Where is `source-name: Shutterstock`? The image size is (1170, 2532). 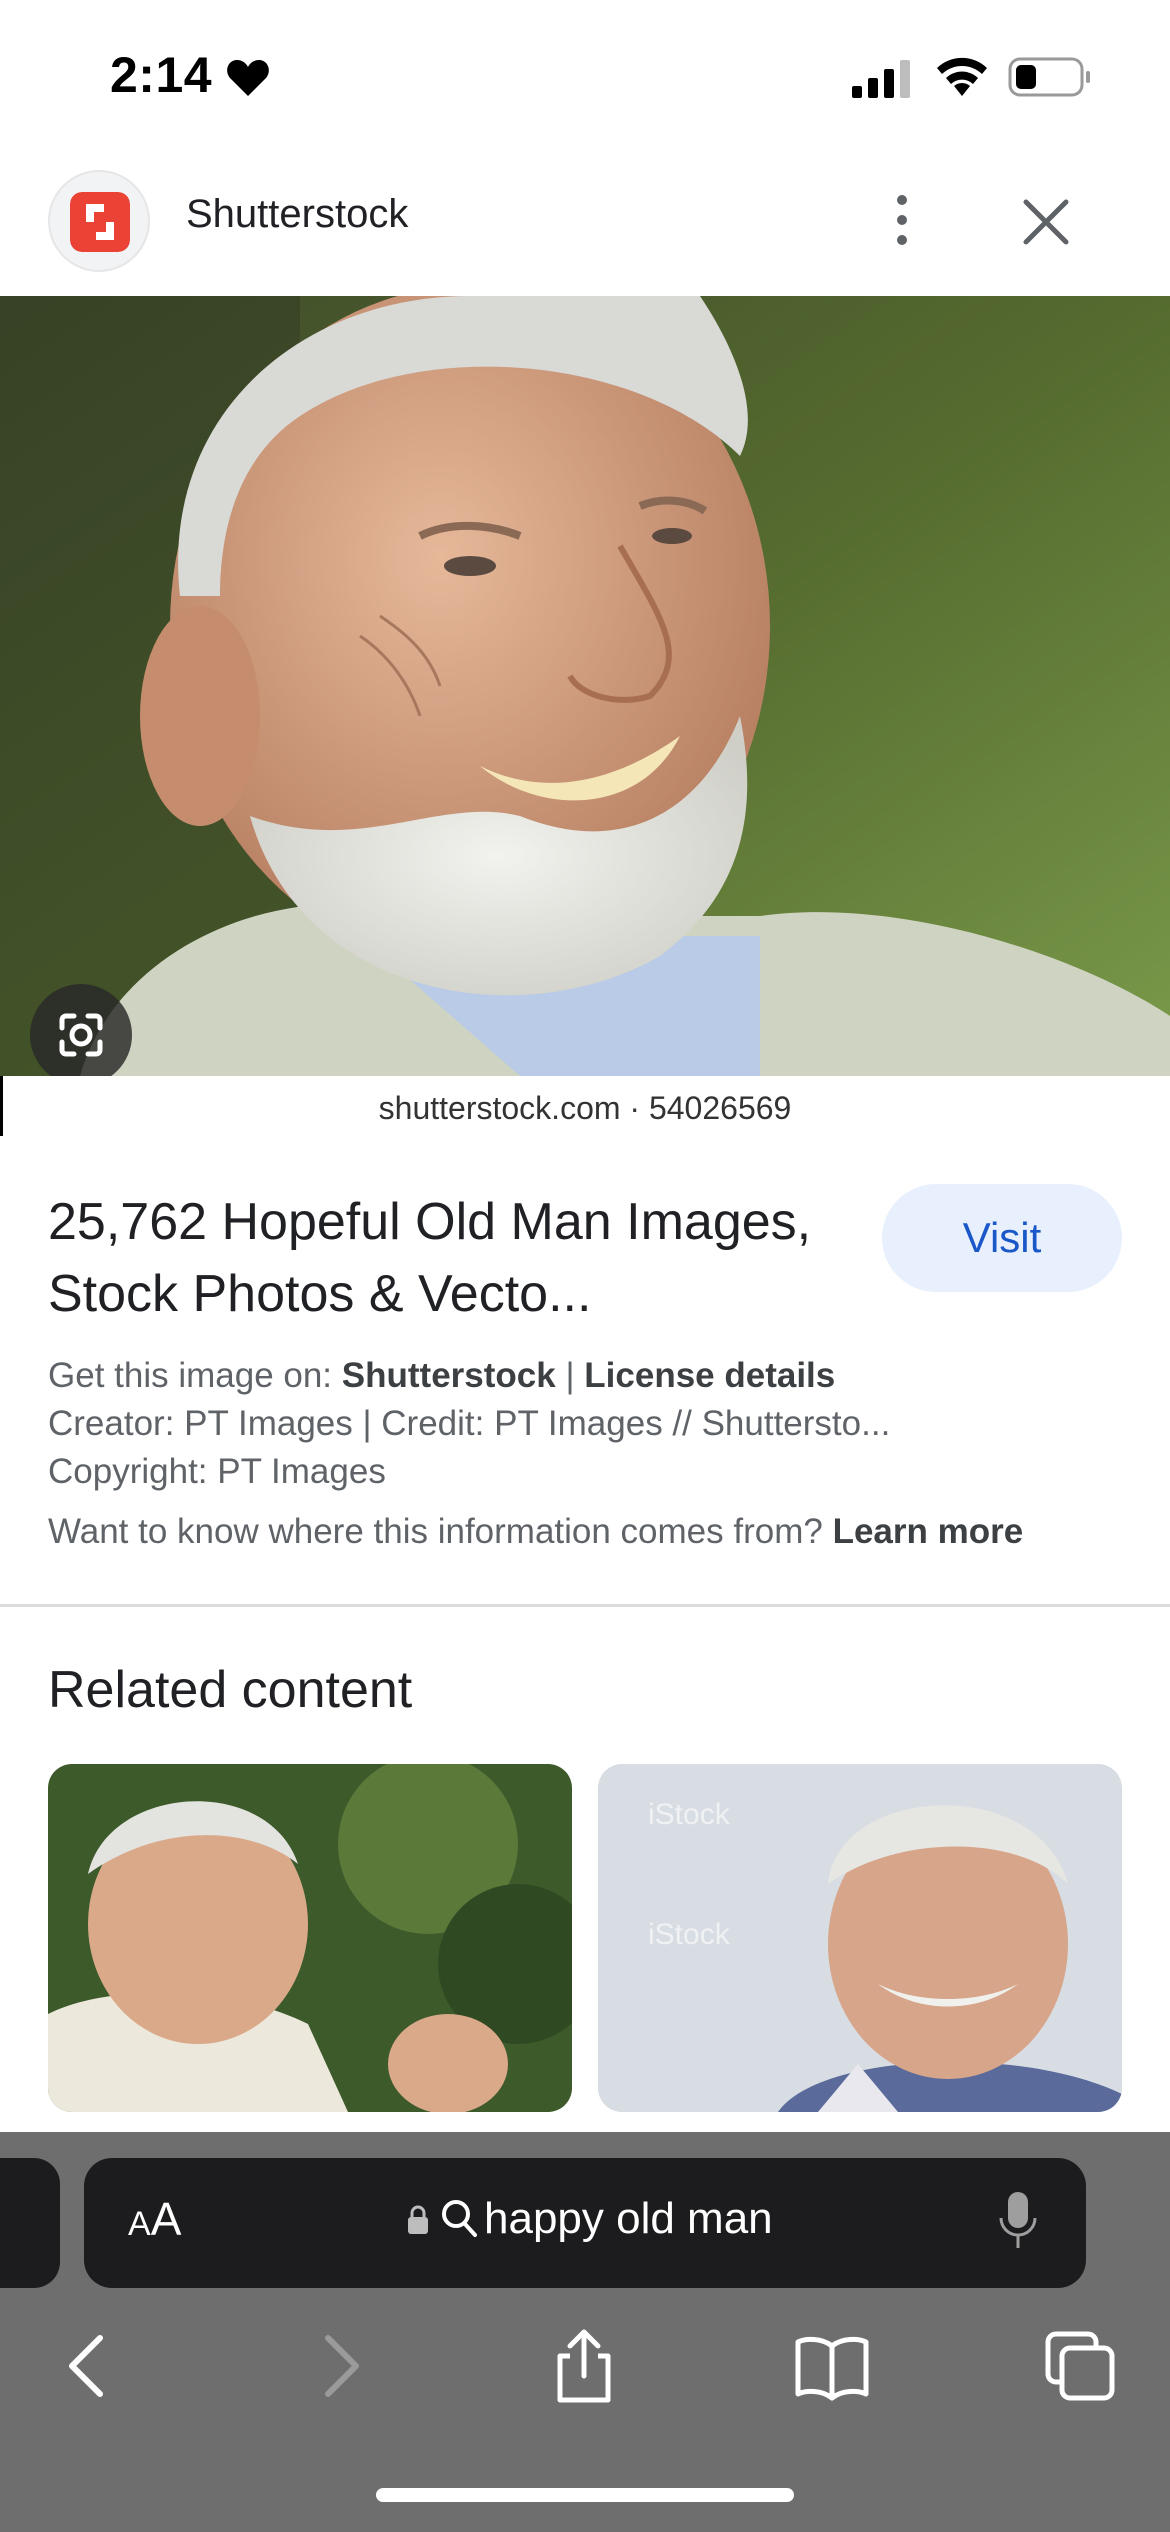 source-name: Shutterstock is located at coordinates (297, 214).